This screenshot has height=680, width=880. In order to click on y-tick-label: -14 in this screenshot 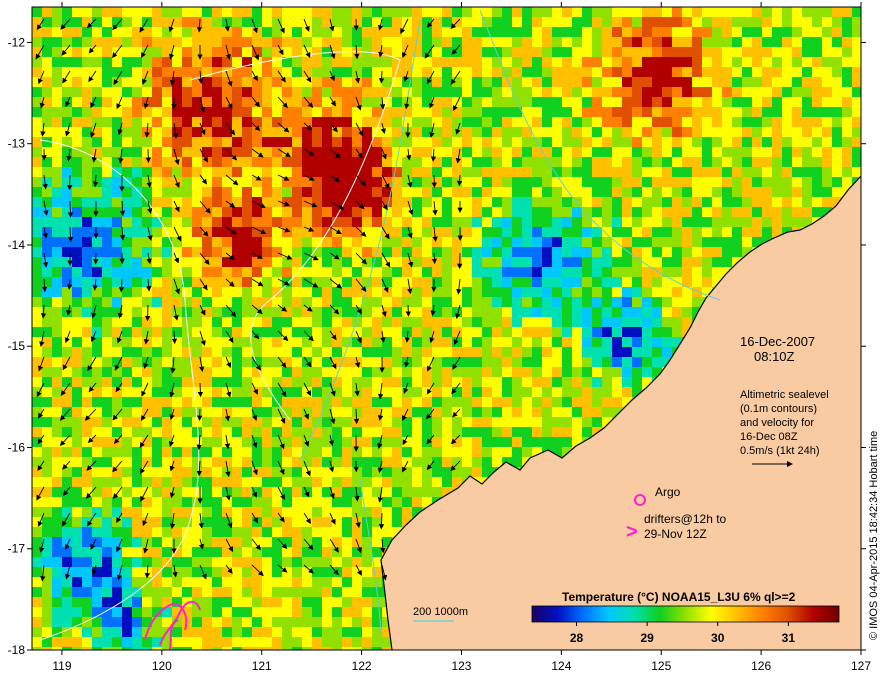, I will do `click(17, 245)`.